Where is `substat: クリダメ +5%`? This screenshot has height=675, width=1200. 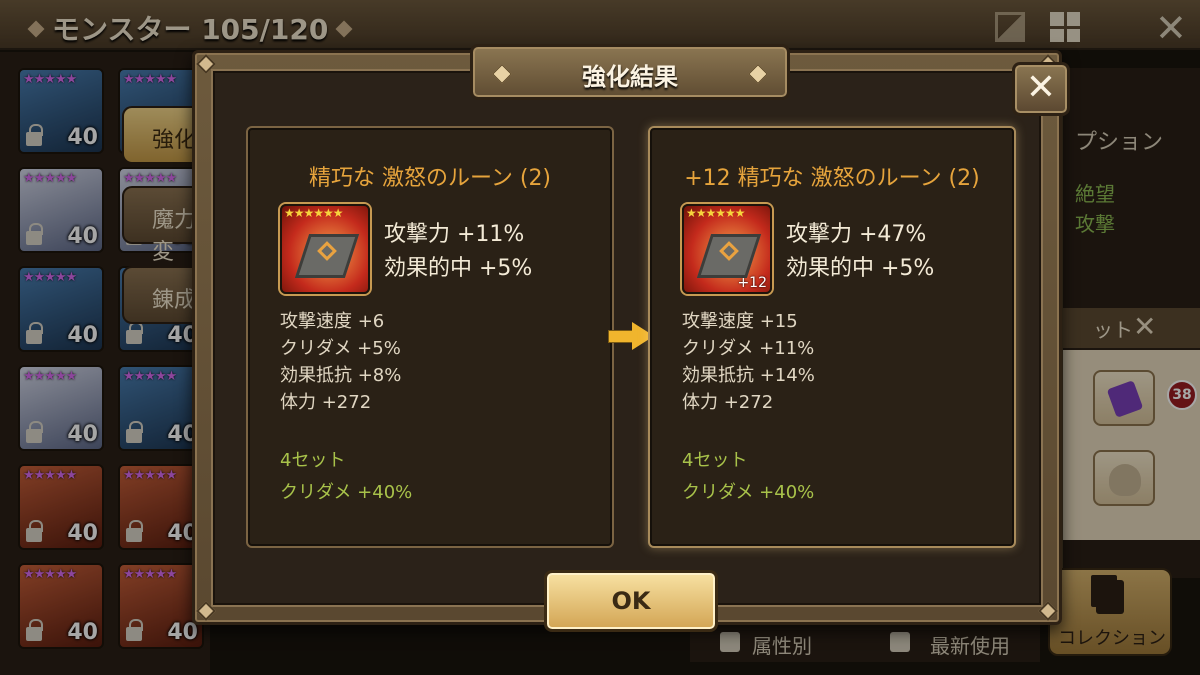
substat: クリダメ +5% is located at coordinates (340, 348).